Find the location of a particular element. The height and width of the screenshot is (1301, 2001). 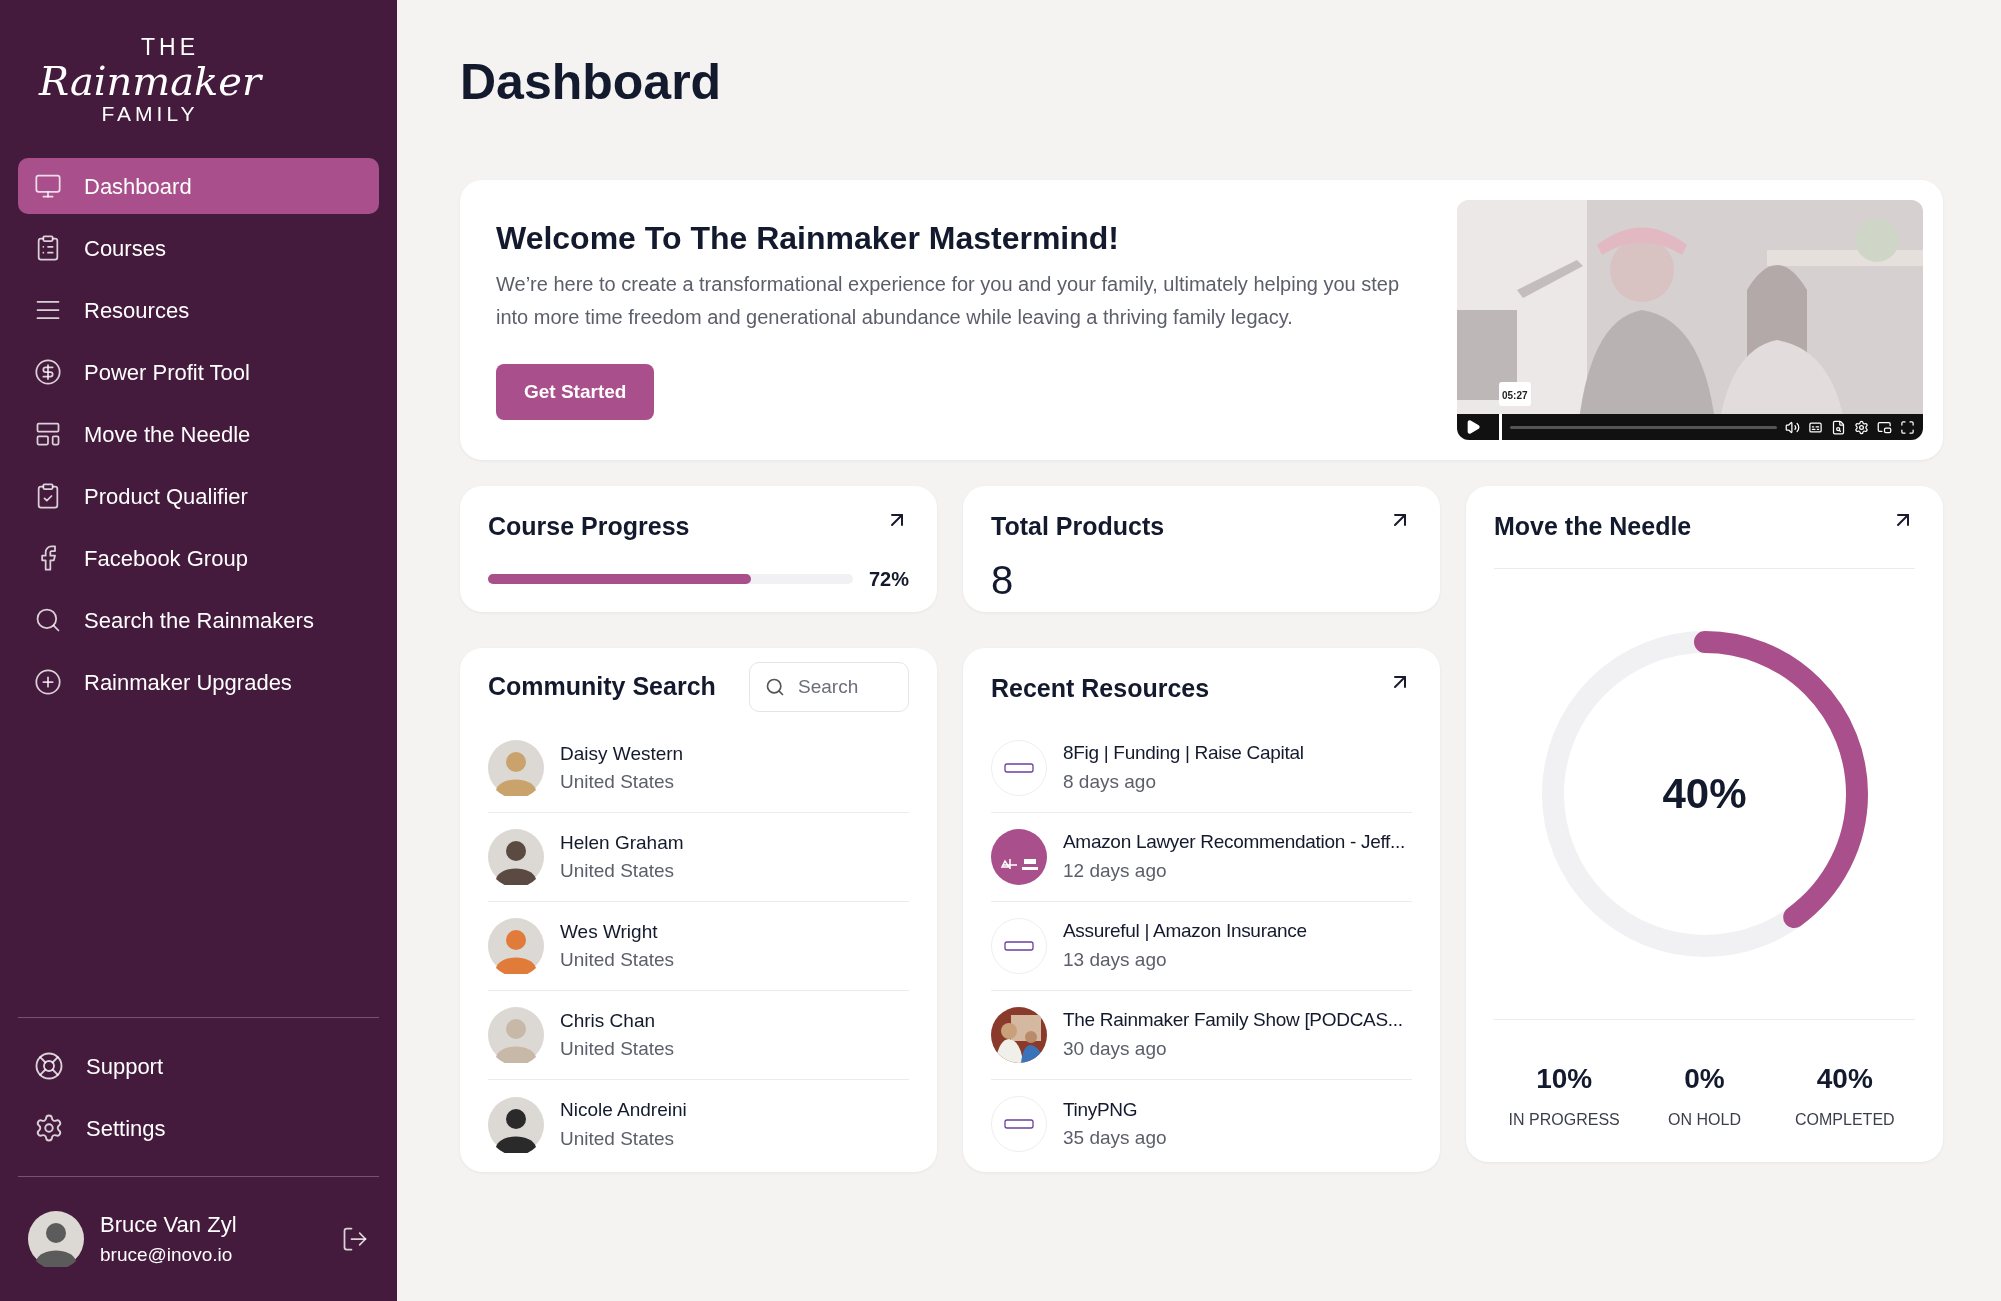

card-title: Community Search is located at coordinates (602, 687).